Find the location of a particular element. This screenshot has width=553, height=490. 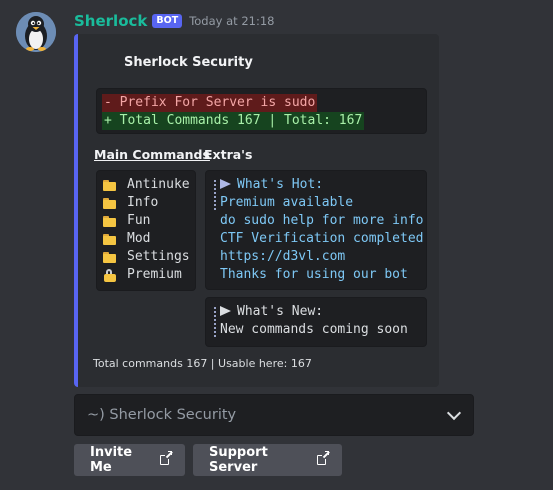

command-label: Settings is located at coordinates (158, 256).